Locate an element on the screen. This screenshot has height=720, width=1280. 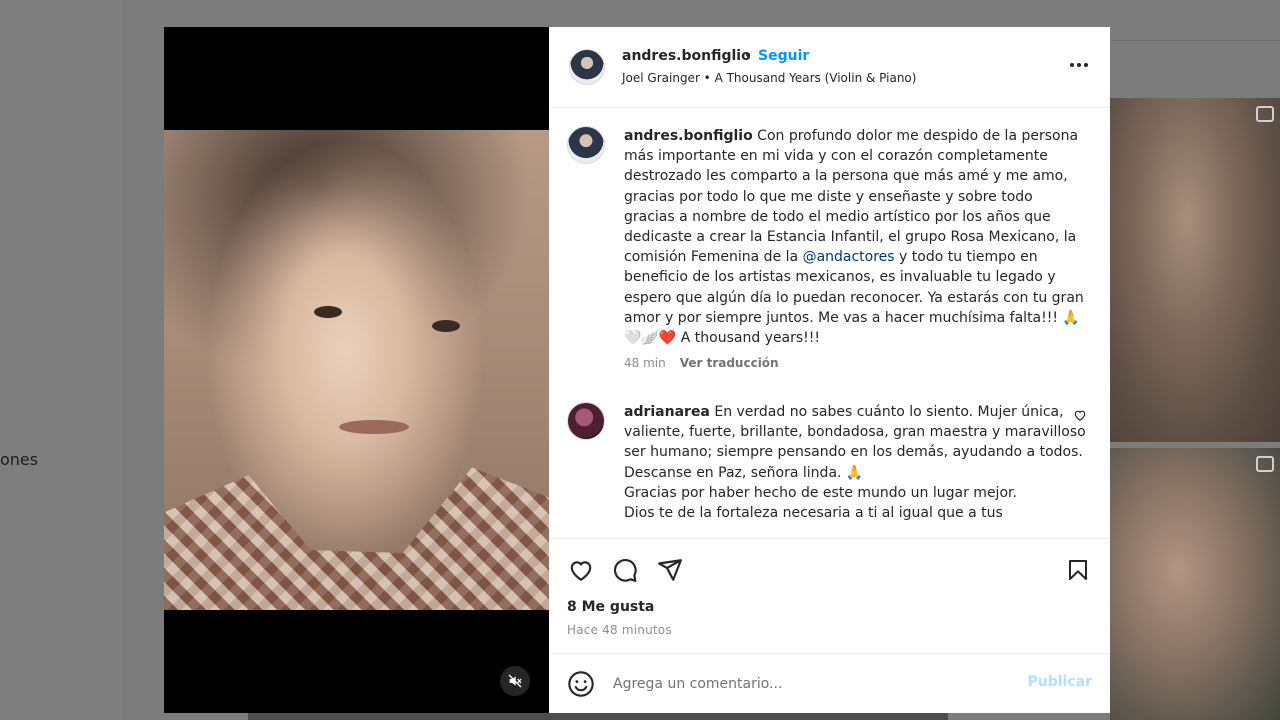
background-thumbnail-strip is located at coordinates (598, 716).